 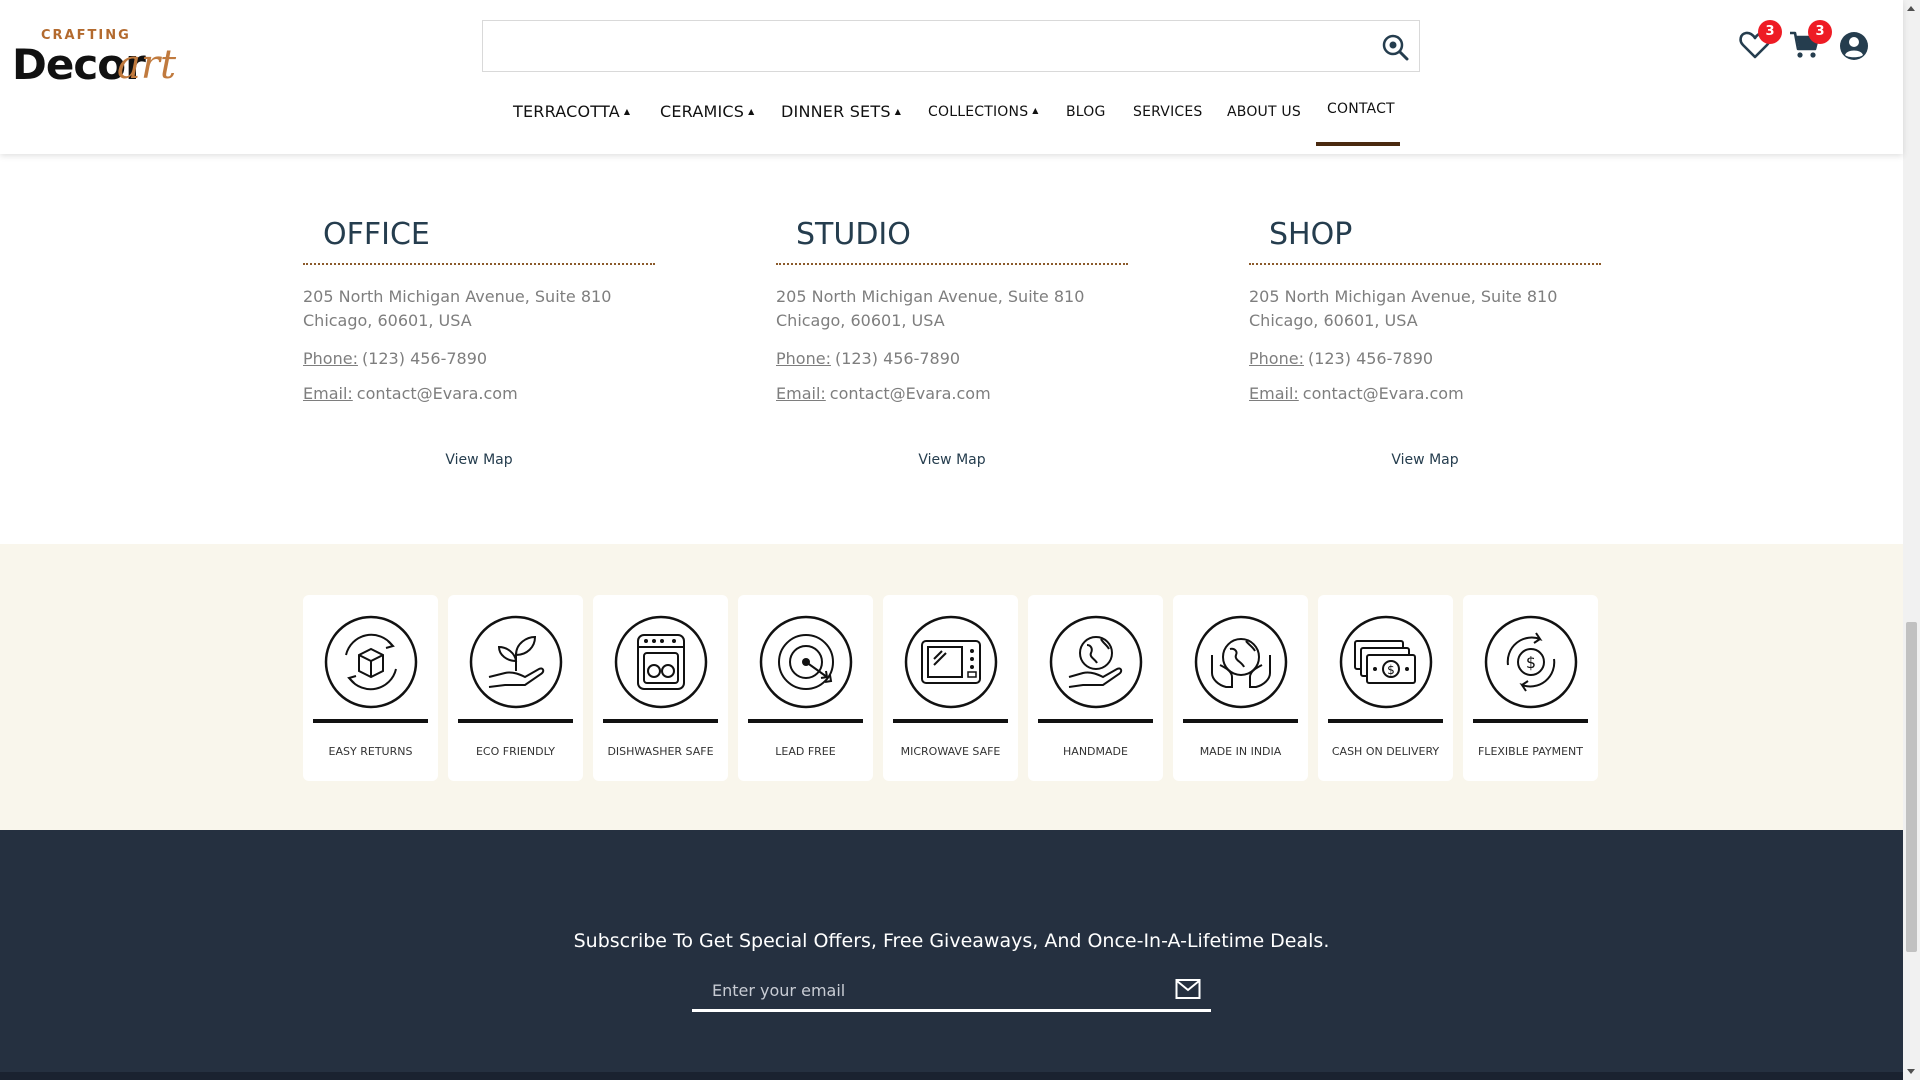 What do you see at coordinates (566, 111) in the screenshot?
I see `nav-label: TERRACOTTA` at bounding box center [566, 111].